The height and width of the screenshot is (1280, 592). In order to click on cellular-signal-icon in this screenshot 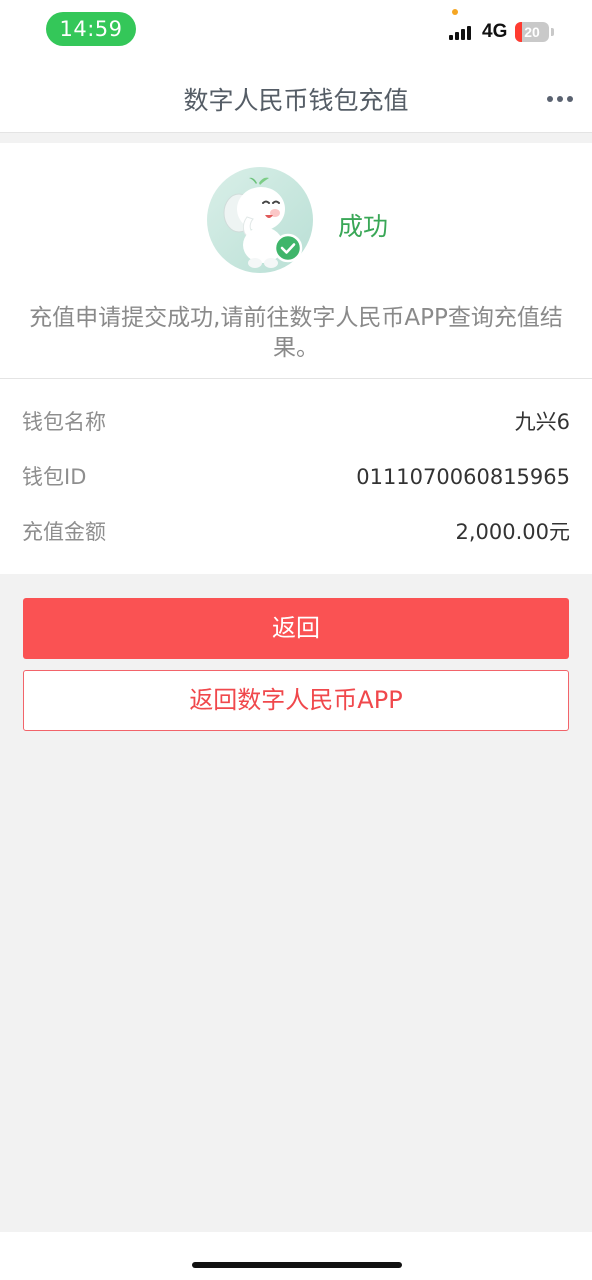, I will do `click(463, 32)`.